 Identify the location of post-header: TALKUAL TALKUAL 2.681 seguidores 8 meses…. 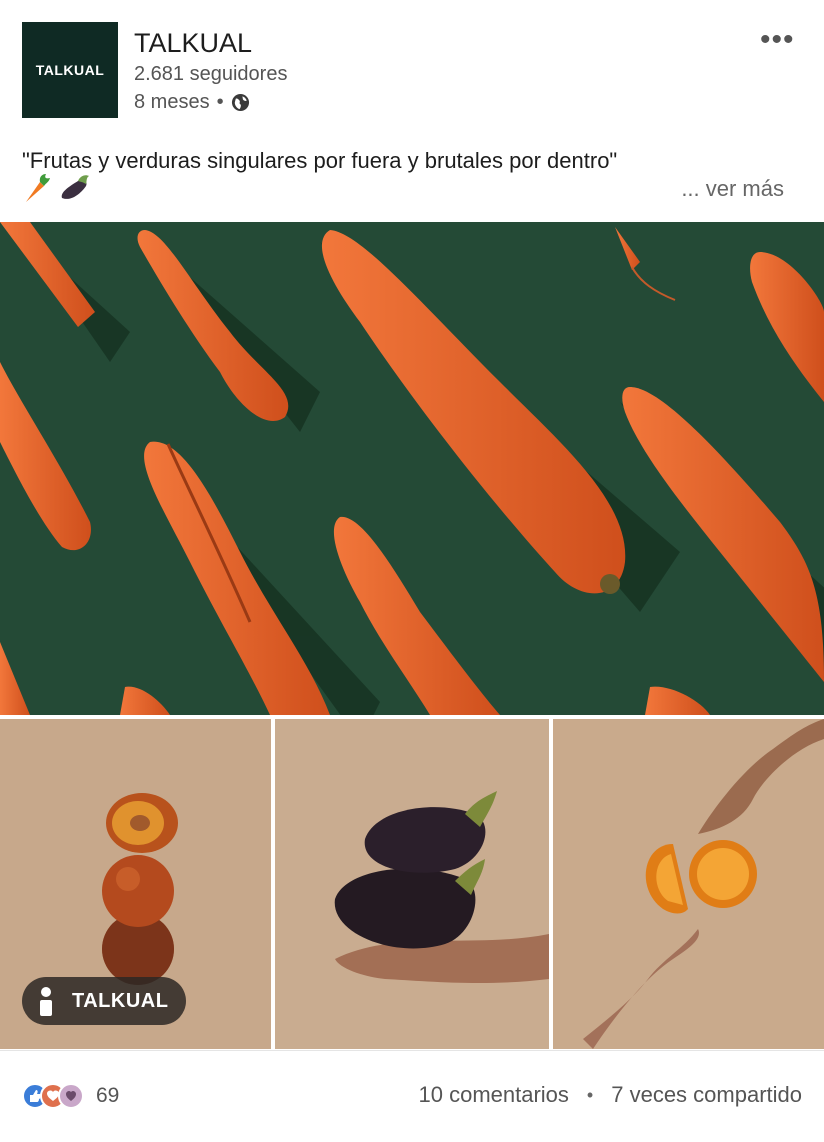
(412, 65).